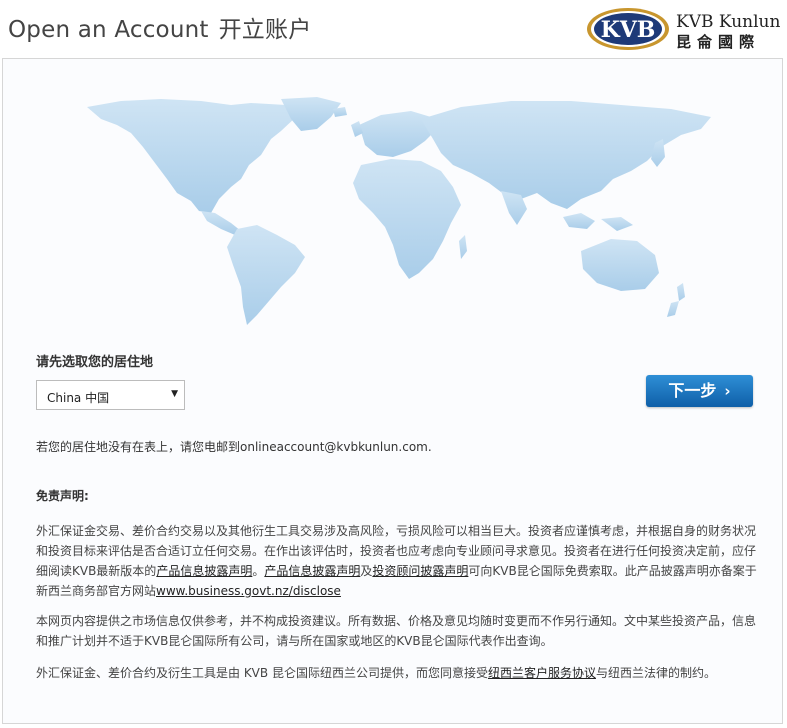  What do you see at coordinates (258, 571) in the screenshot?
I see `disclaimer-p1-text-b: 。` at bounding box center [258, 571].